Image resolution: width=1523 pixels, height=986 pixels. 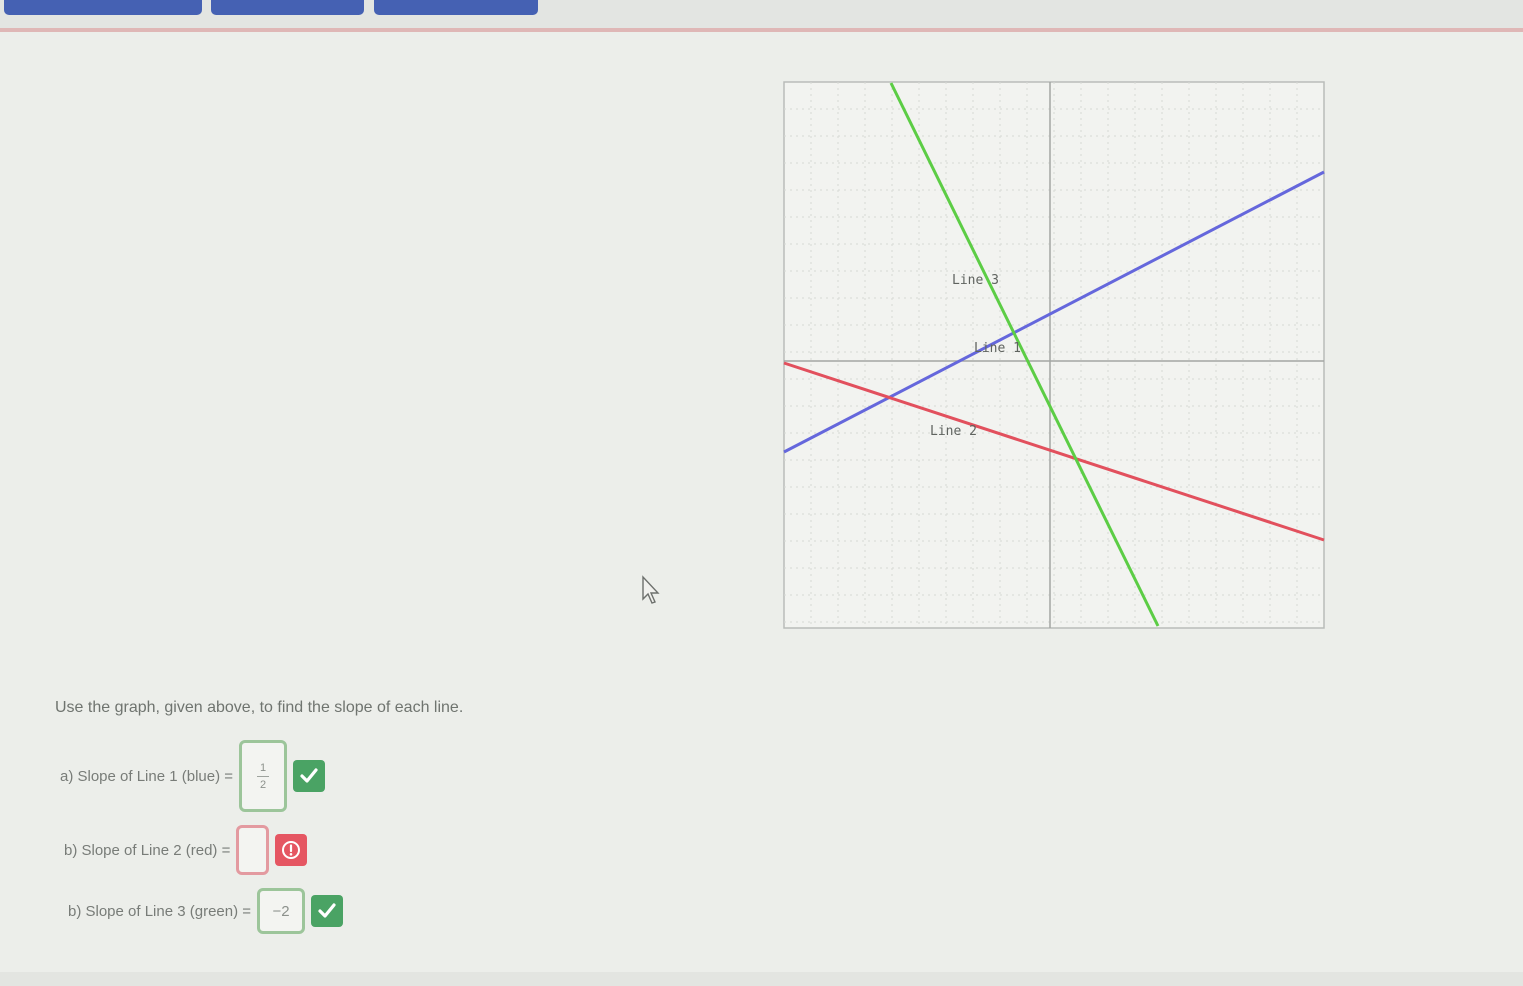 I want to click on line-1-label: Line 1, so click(x=997, y=348).